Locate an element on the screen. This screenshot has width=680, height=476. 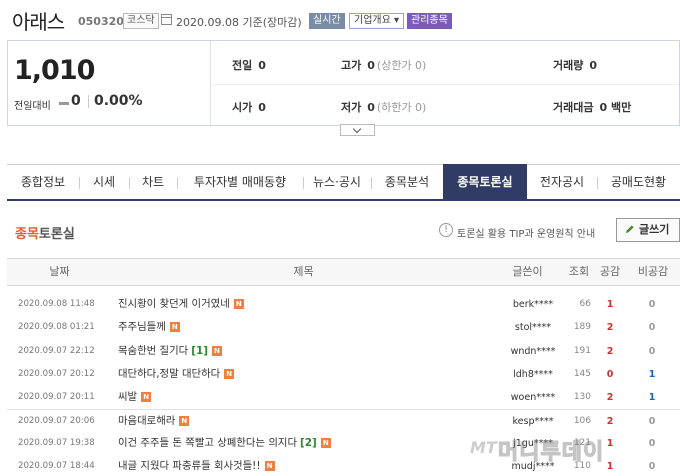
tab-overview: 종합정보 is located at coordinates (43, 182).